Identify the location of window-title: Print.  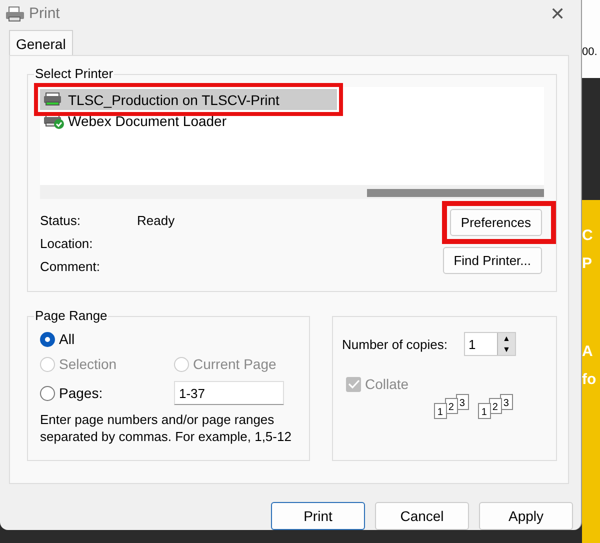
(45, 13).